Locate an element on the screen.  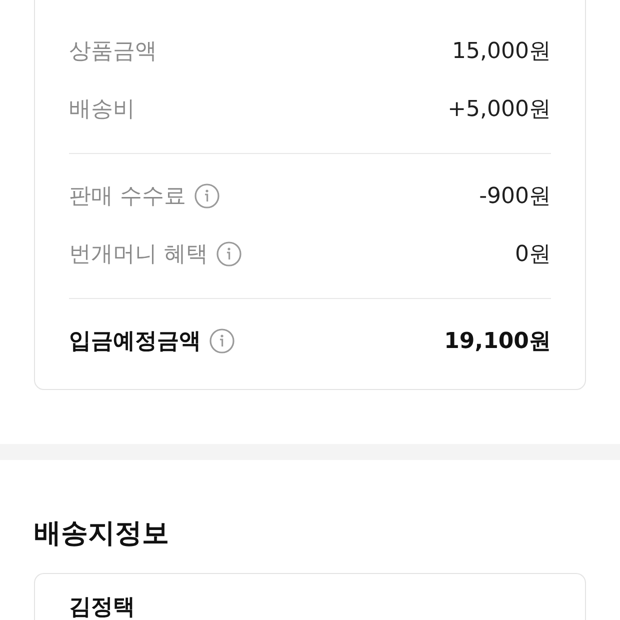
total-label: 입금예정금액 is located at coordinates (135, 342).